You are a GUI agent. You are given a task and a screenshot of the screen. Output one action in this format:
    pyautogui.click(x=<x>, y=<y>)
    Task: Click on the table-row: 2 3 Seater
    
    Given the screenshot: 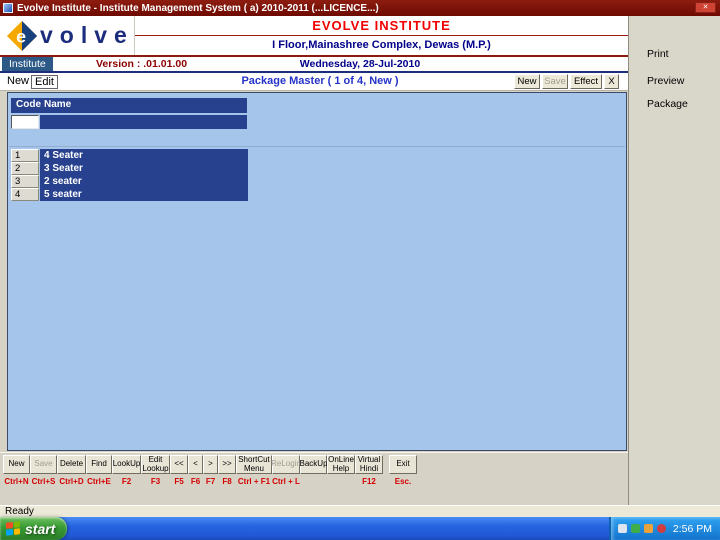 What is the action you would take?
    pyautogui.click(x=129, y=168)
    